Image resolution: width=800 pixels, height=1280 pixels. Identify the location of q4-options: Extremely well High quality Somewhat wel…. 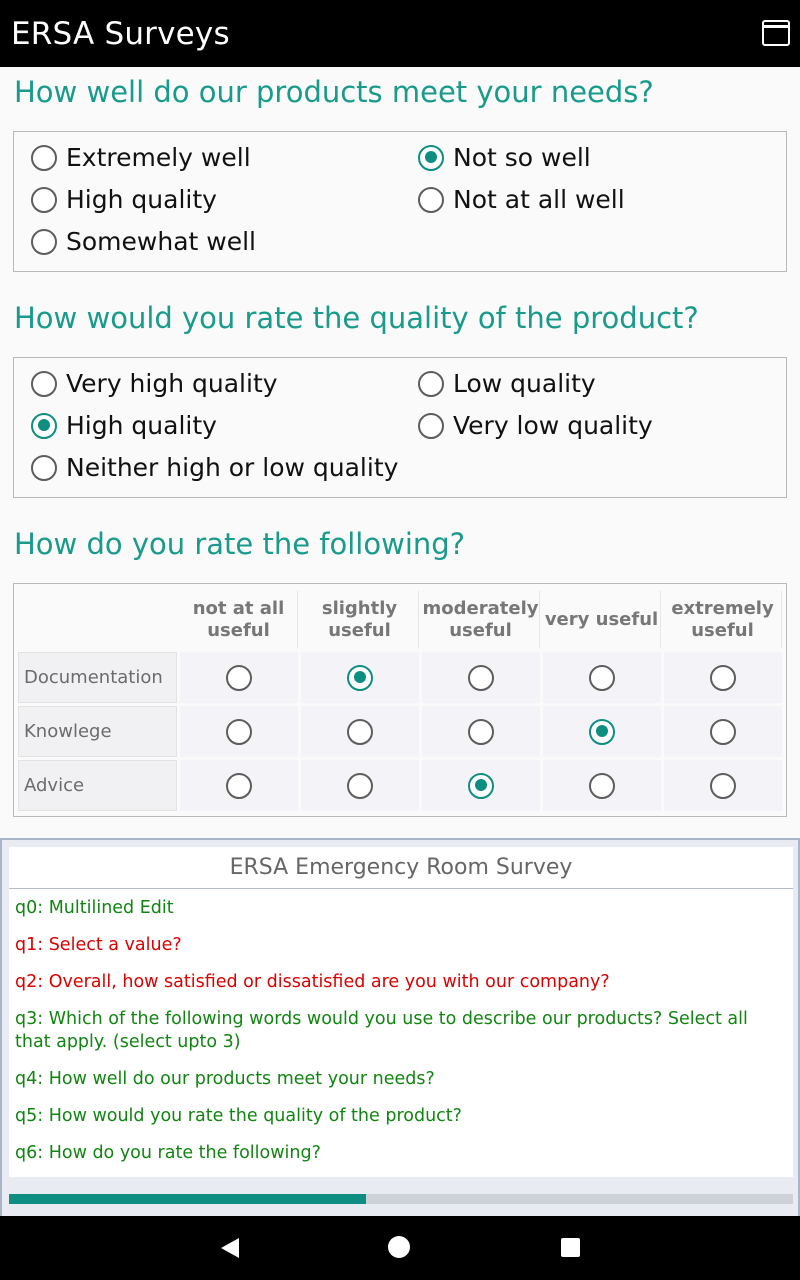
(400, 201).